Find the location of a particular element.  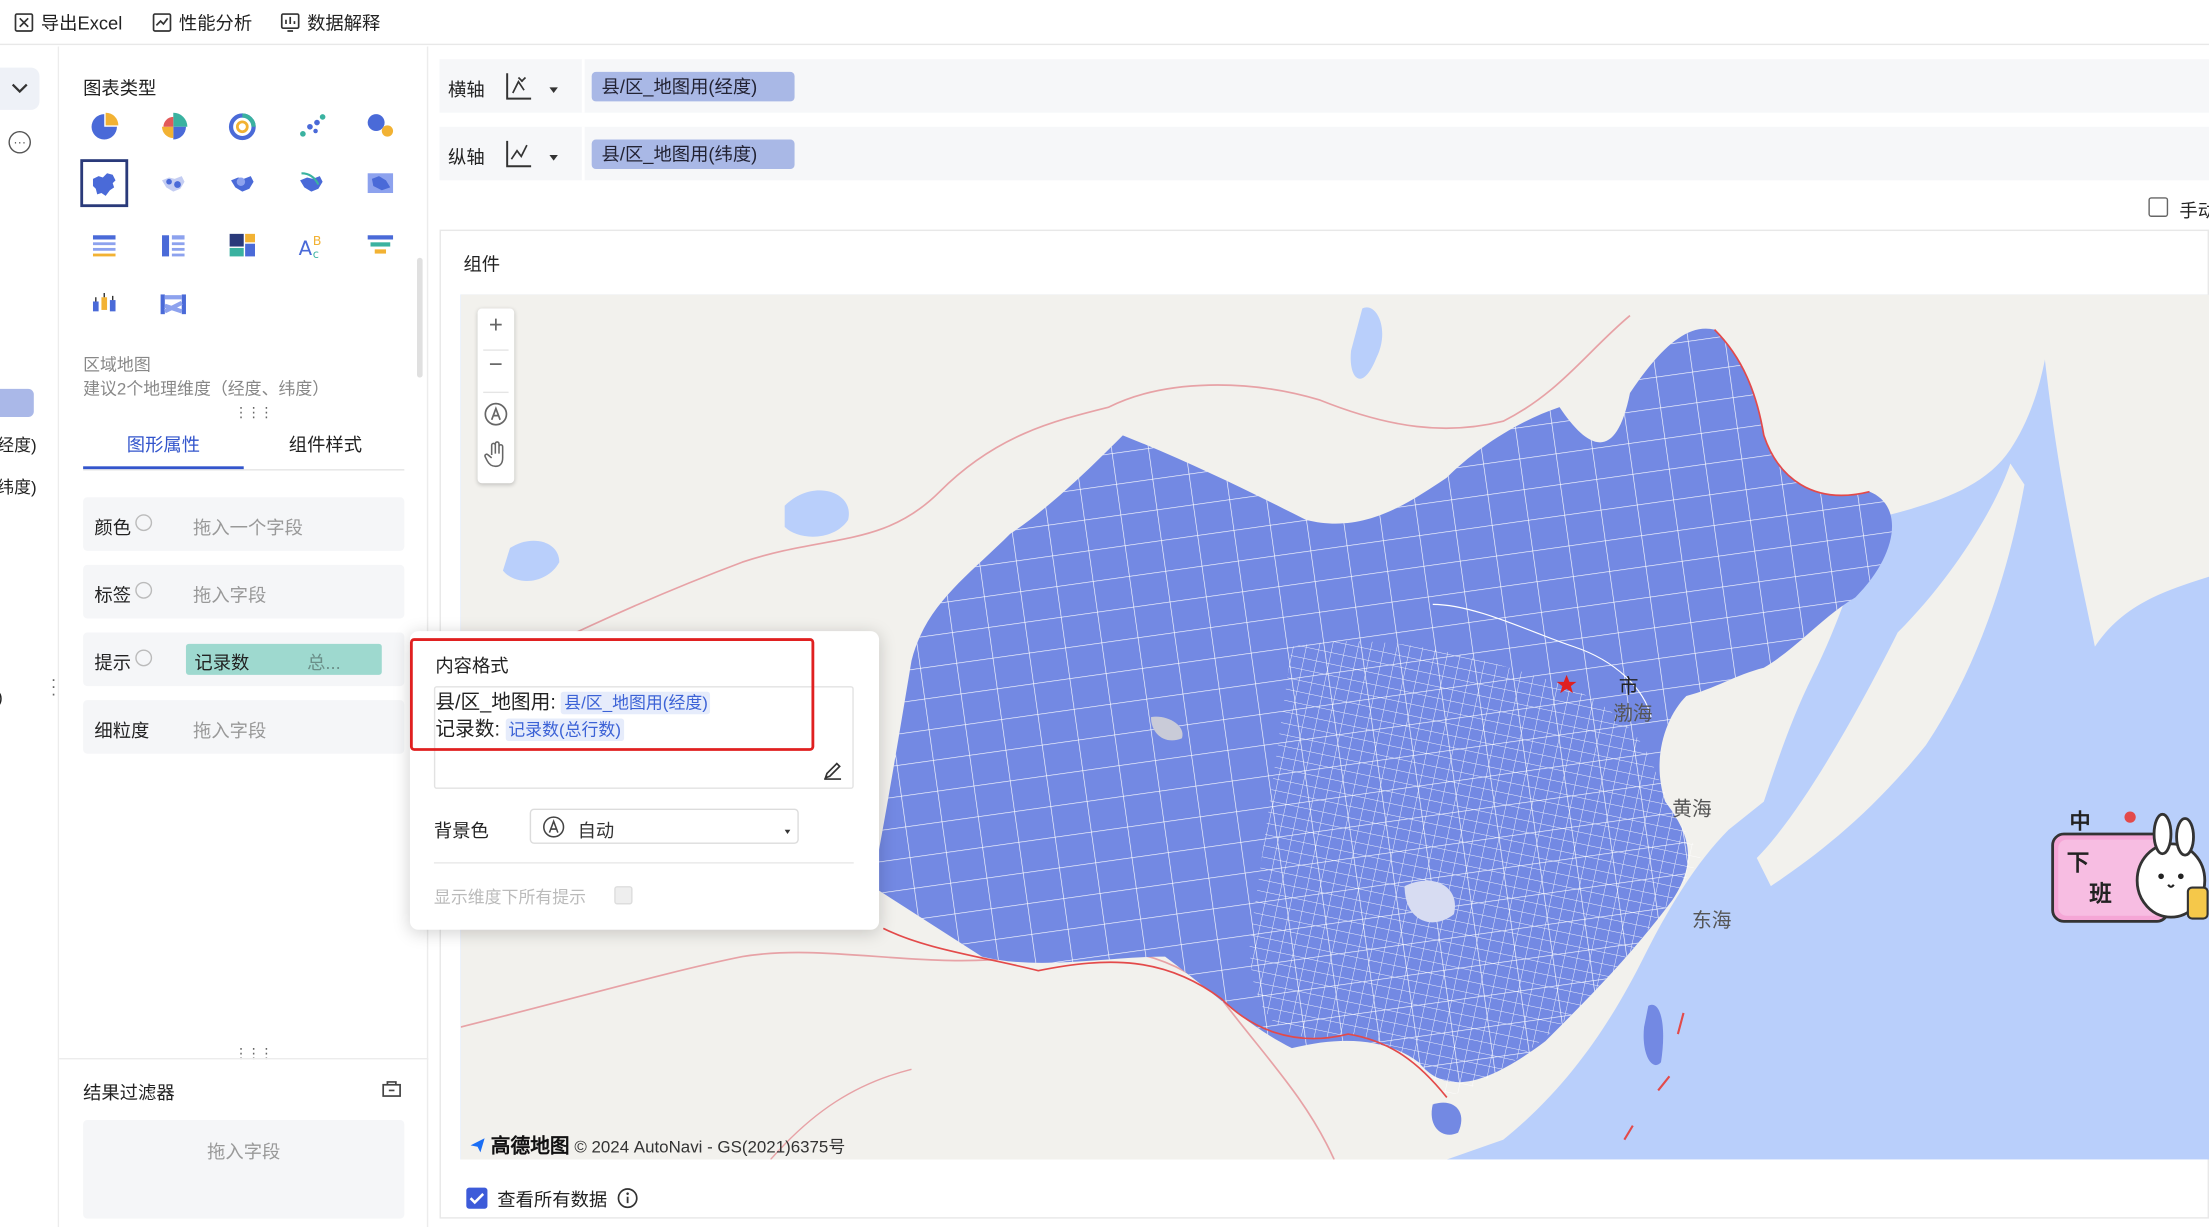

active-tab-indicator is located at coordinates (163, 468).